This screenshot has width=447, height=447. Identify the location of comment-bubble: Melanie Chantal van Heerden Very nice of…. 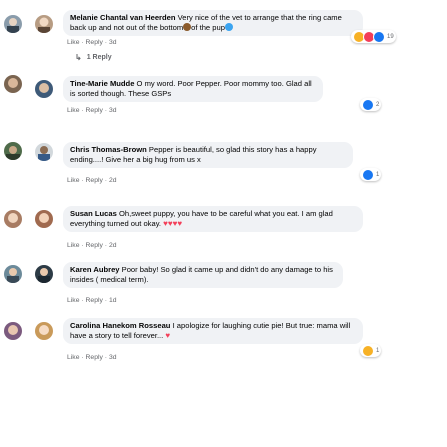
(213, 23).